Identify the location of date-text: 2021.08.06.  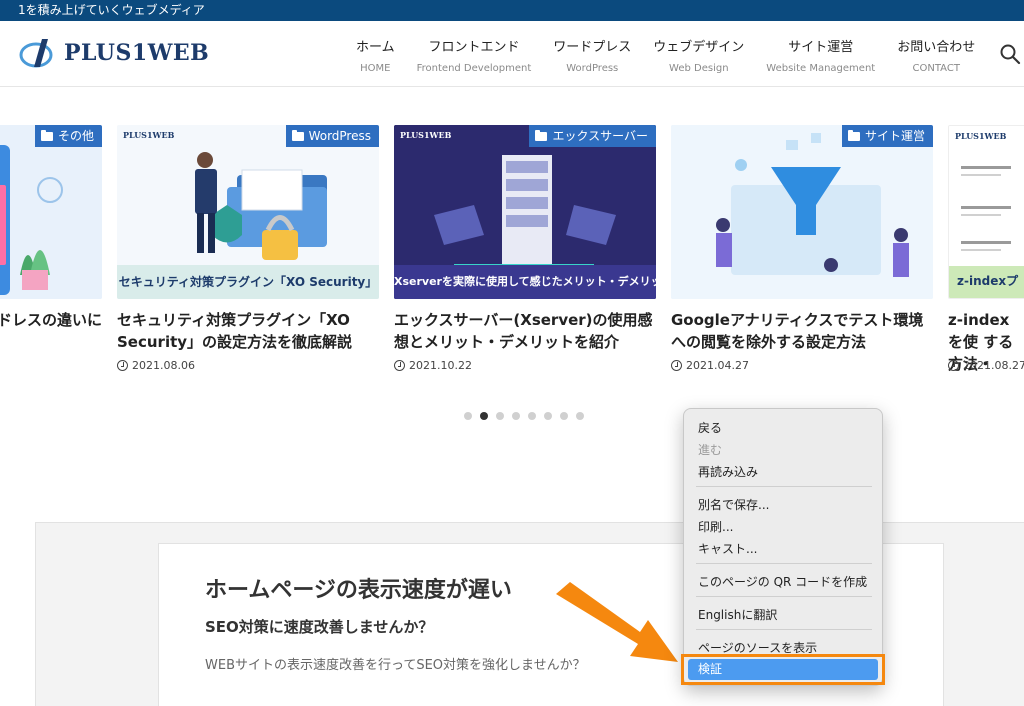
(163, 365).